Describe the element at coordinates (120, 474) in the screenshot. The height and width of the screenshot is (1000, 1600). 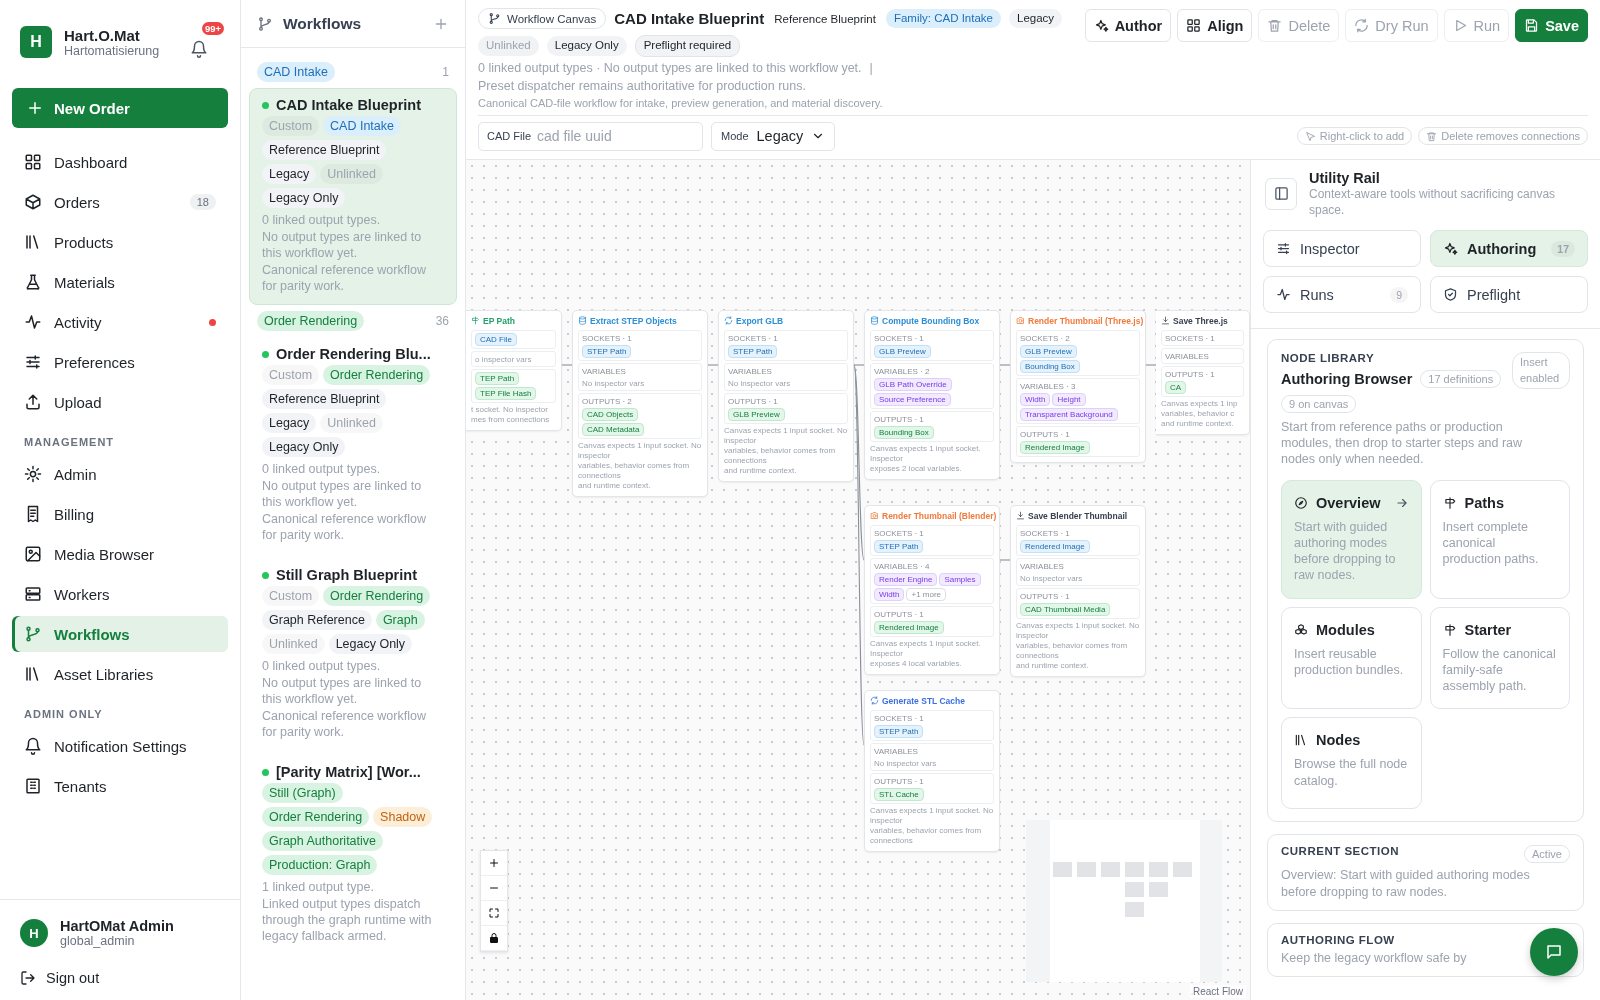
I see `nav-item: Admin` at that location.